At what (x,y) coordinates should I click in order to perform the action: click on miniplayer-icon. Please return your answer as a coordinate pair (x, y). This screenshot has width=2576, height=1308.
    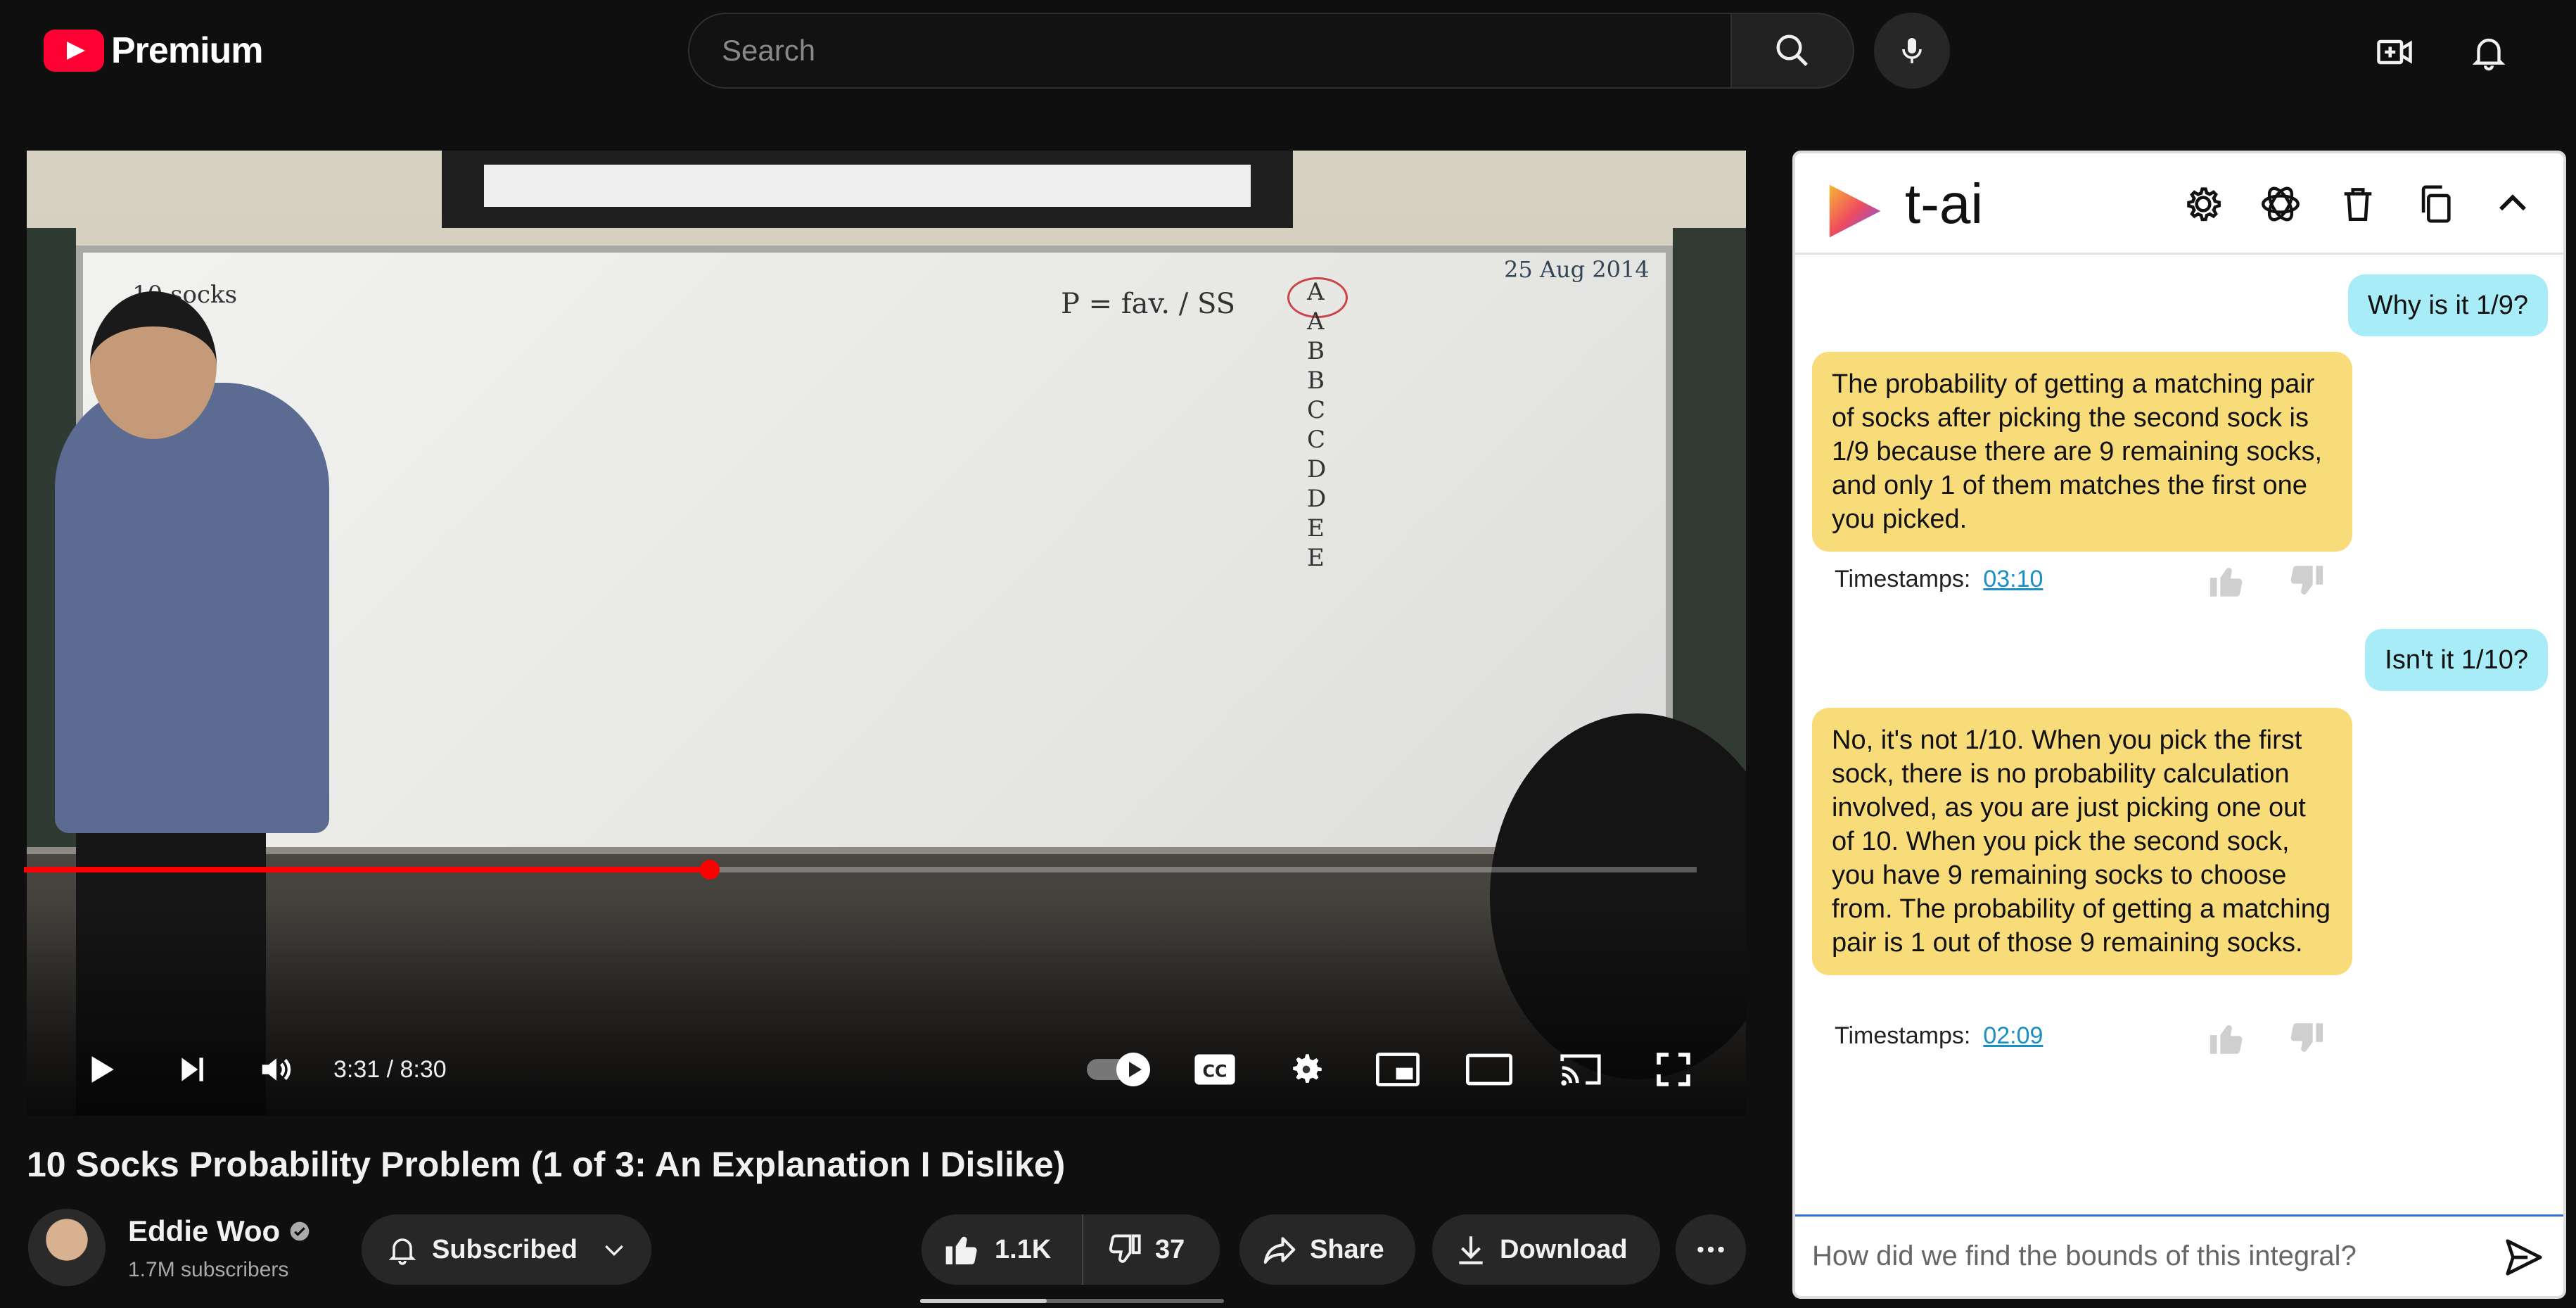
    Looking at the image, I should click on (1398, 1069).